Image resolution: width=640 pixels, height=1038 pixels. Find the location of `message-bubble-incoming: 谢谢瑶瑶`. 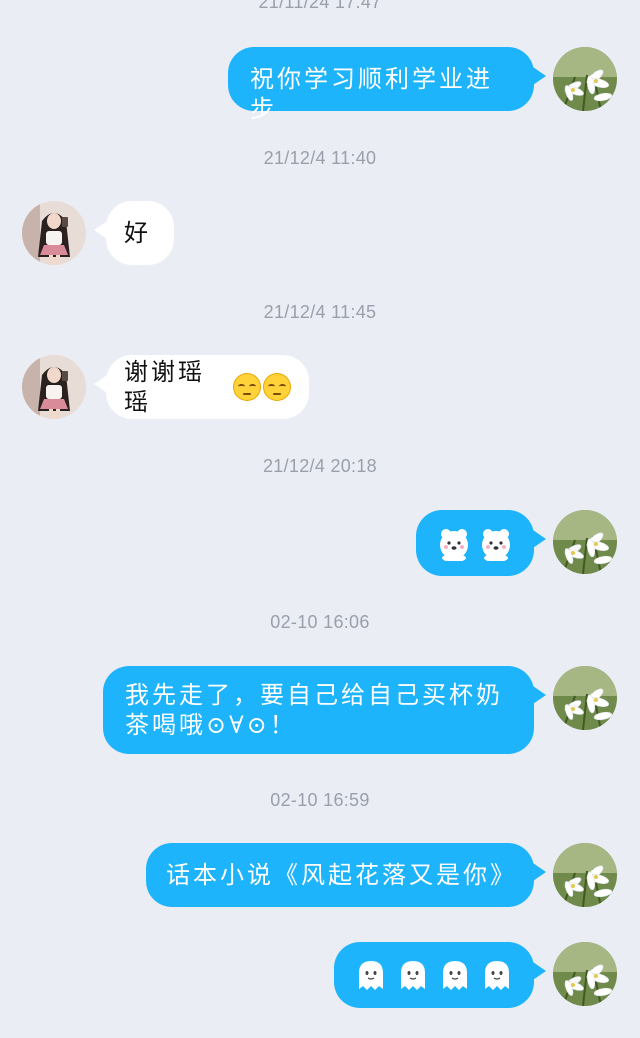

message-bubble-incoming: 谢谢瑶瑶 is located at coordinates (201, 387).